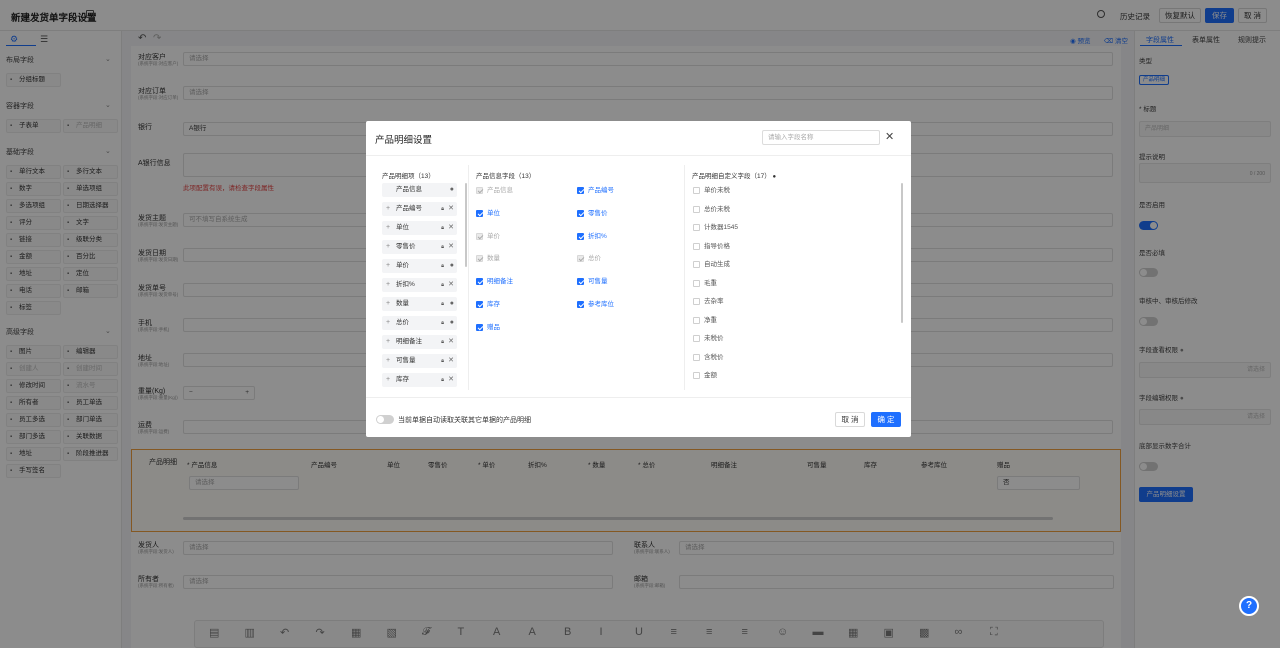 The image size is (1280, 648). Describe the element at coordinates (419, 380) in the screenshot. I see `detail-item: + 库存 🔒︎ ✕` at that location.